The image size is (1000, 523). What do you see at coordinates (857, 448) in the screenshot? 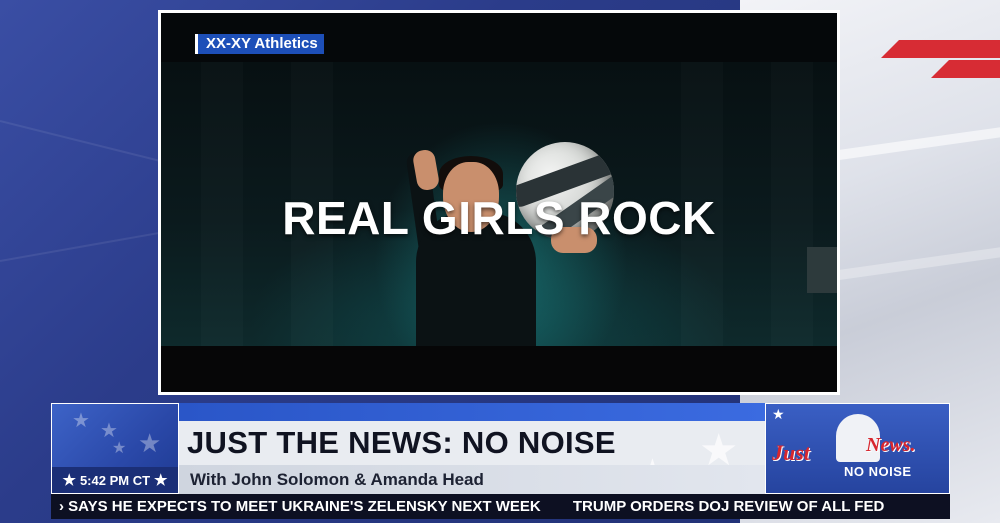
I see `show-logo: ★ Just News. NO NOISE` at bounding box center [857, 448].